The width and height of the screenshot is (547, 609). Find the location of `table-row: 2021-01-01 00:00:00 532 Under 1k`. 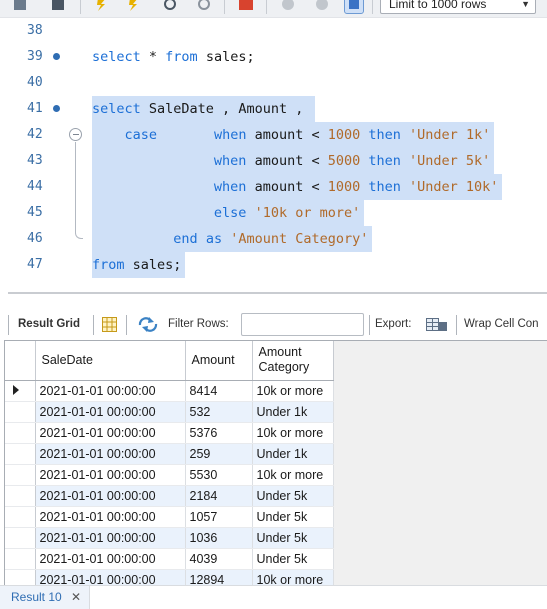

table-row: 2021-01-01 00:00:00 532 Under 1k is located at coordinates (169, 412).